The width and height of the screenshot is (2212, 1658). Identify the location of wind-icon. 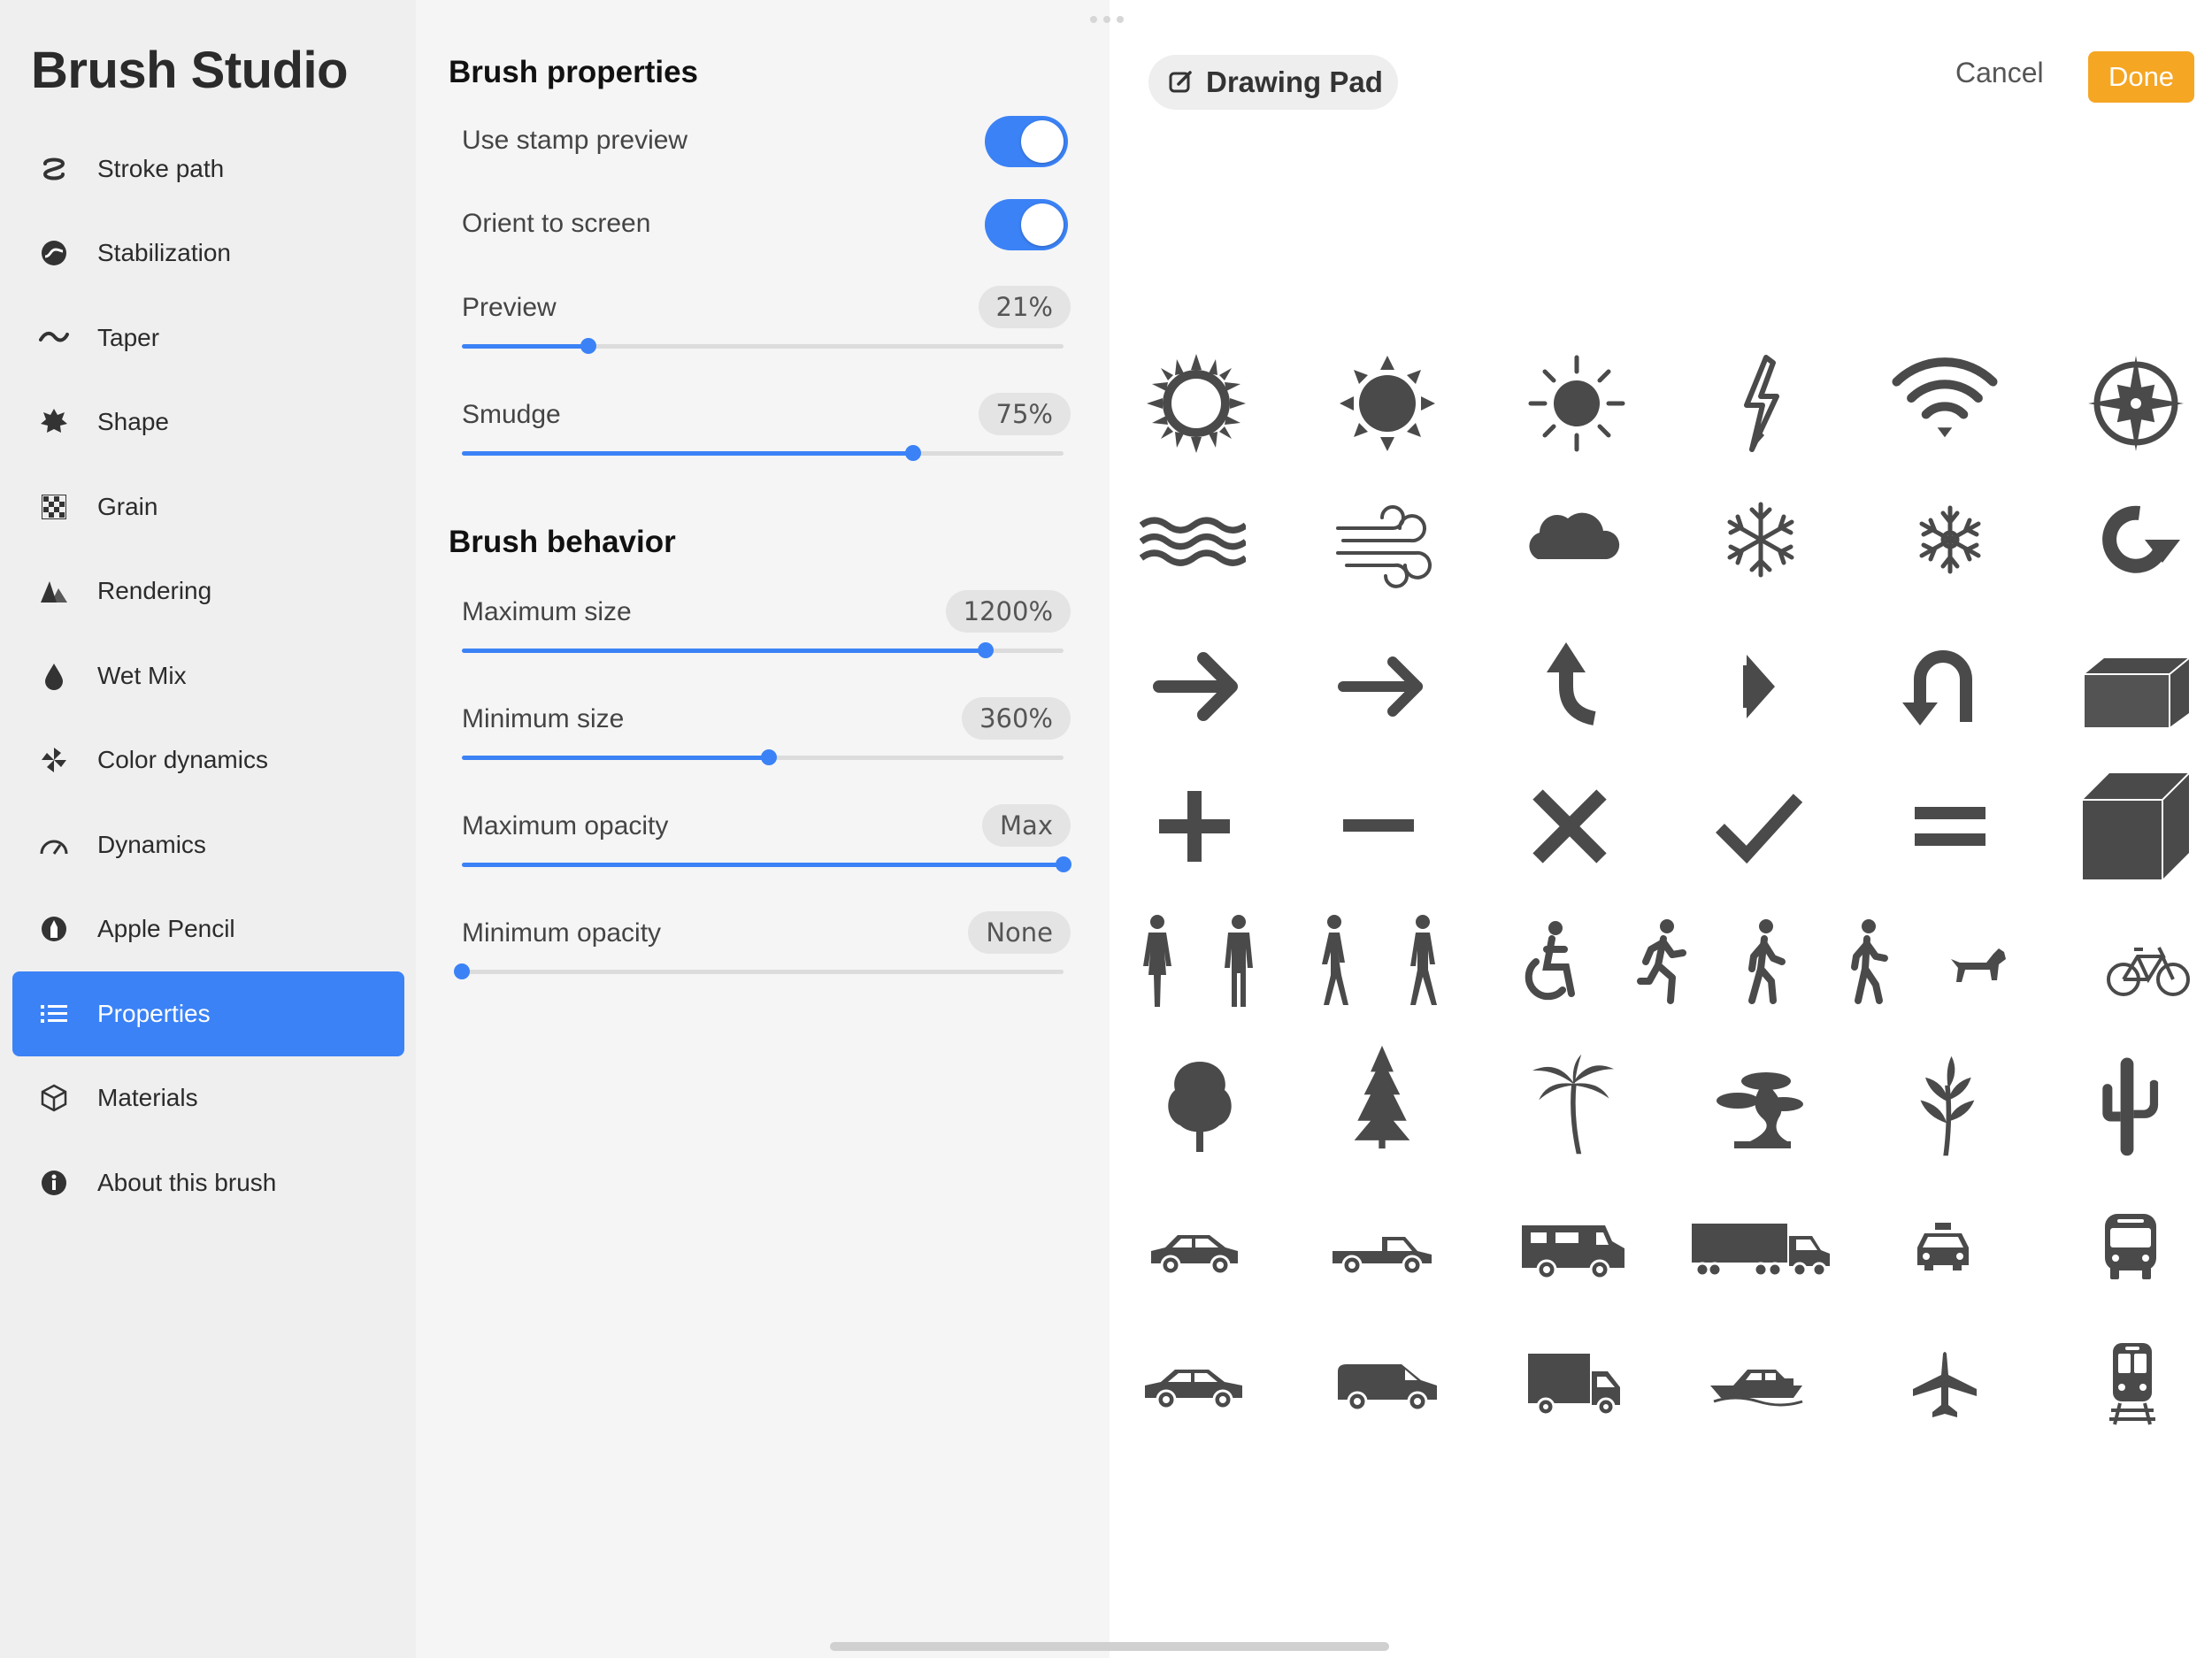
(1384, 546).